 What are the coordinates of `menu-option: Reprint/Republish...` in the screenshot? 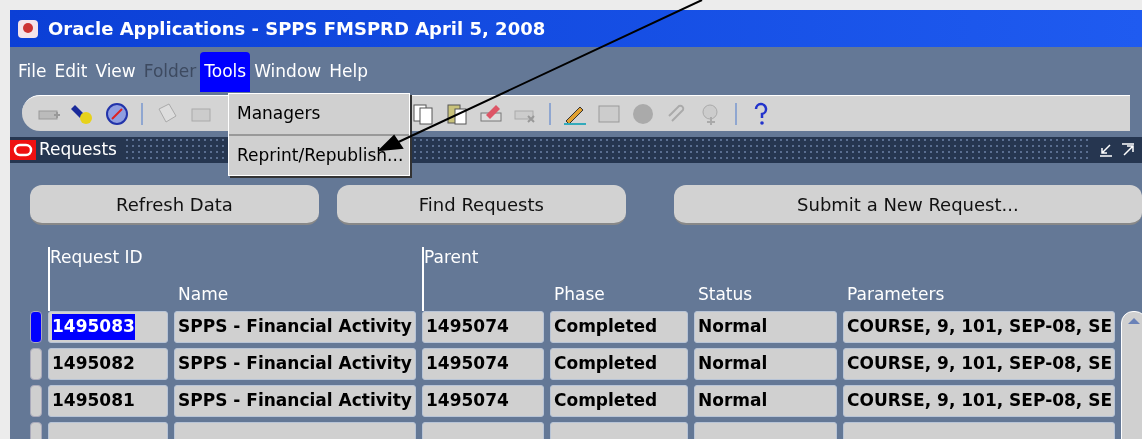 It's located at (319, 155).